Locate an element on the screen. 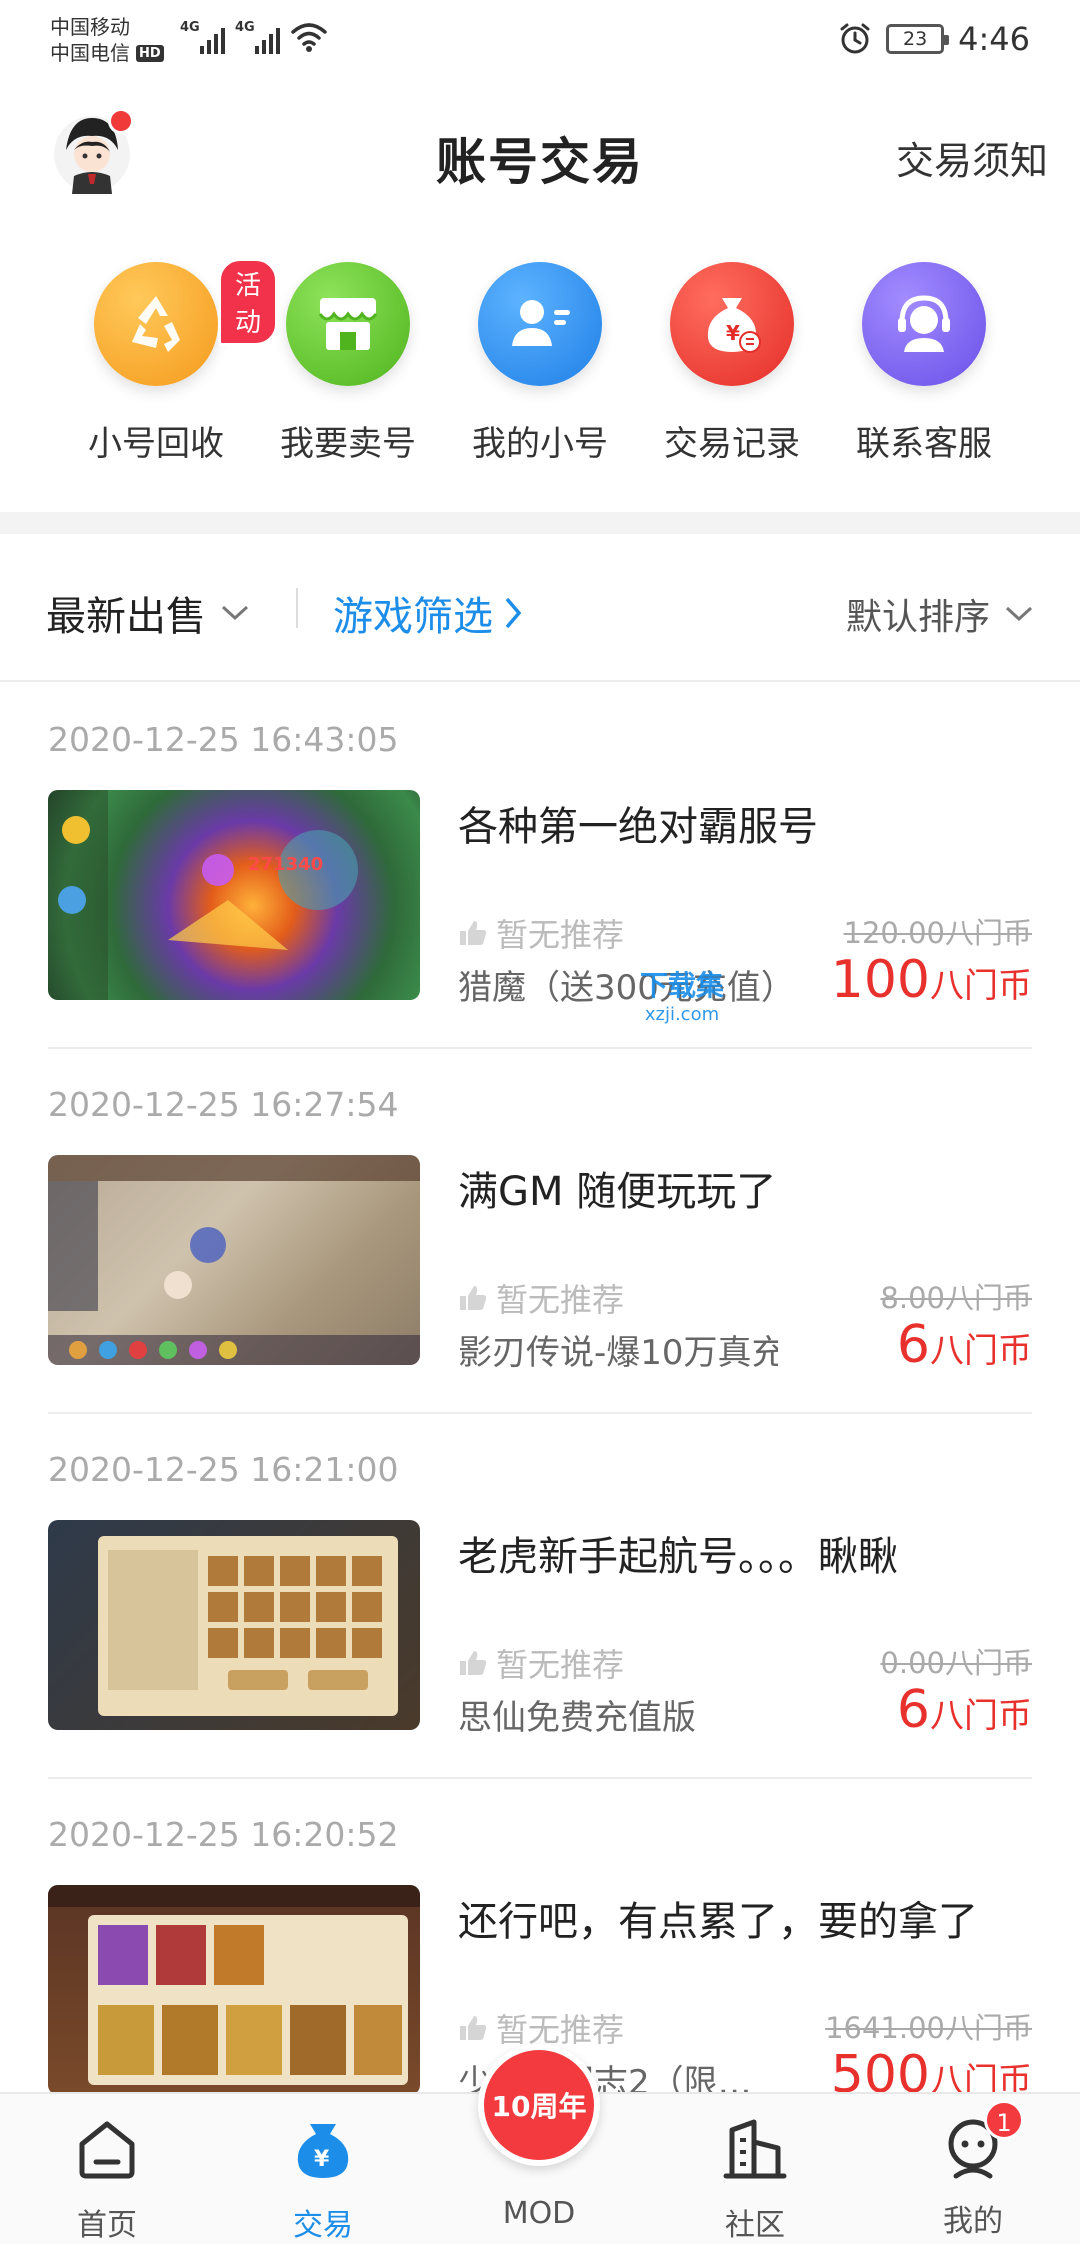  section-divider is located at coordinates (540, 523).